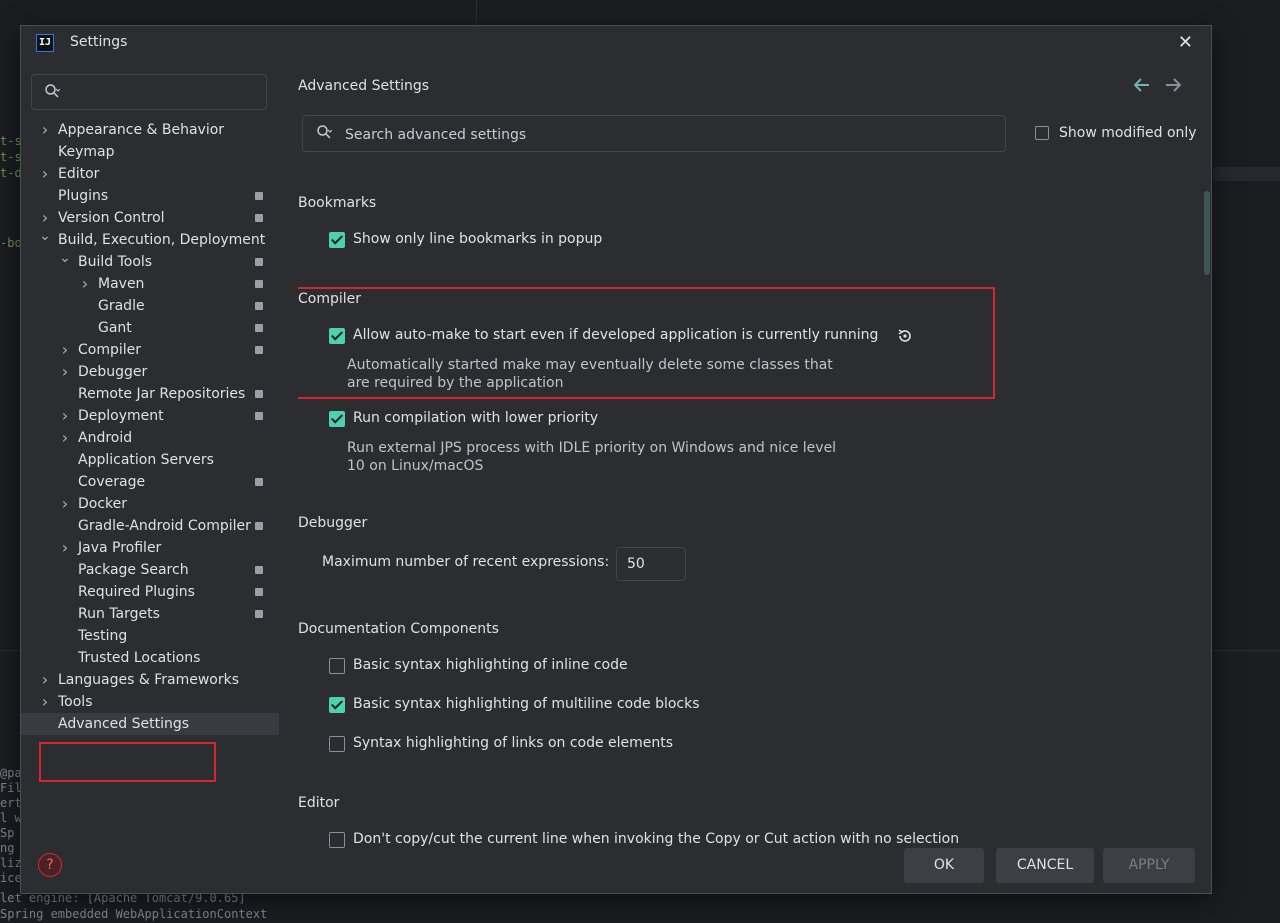 The height and width of the screenshot is (923, 1280). I want to click on sidebar-item-trusted-locations: Trusted Locations, so click(150, 658).